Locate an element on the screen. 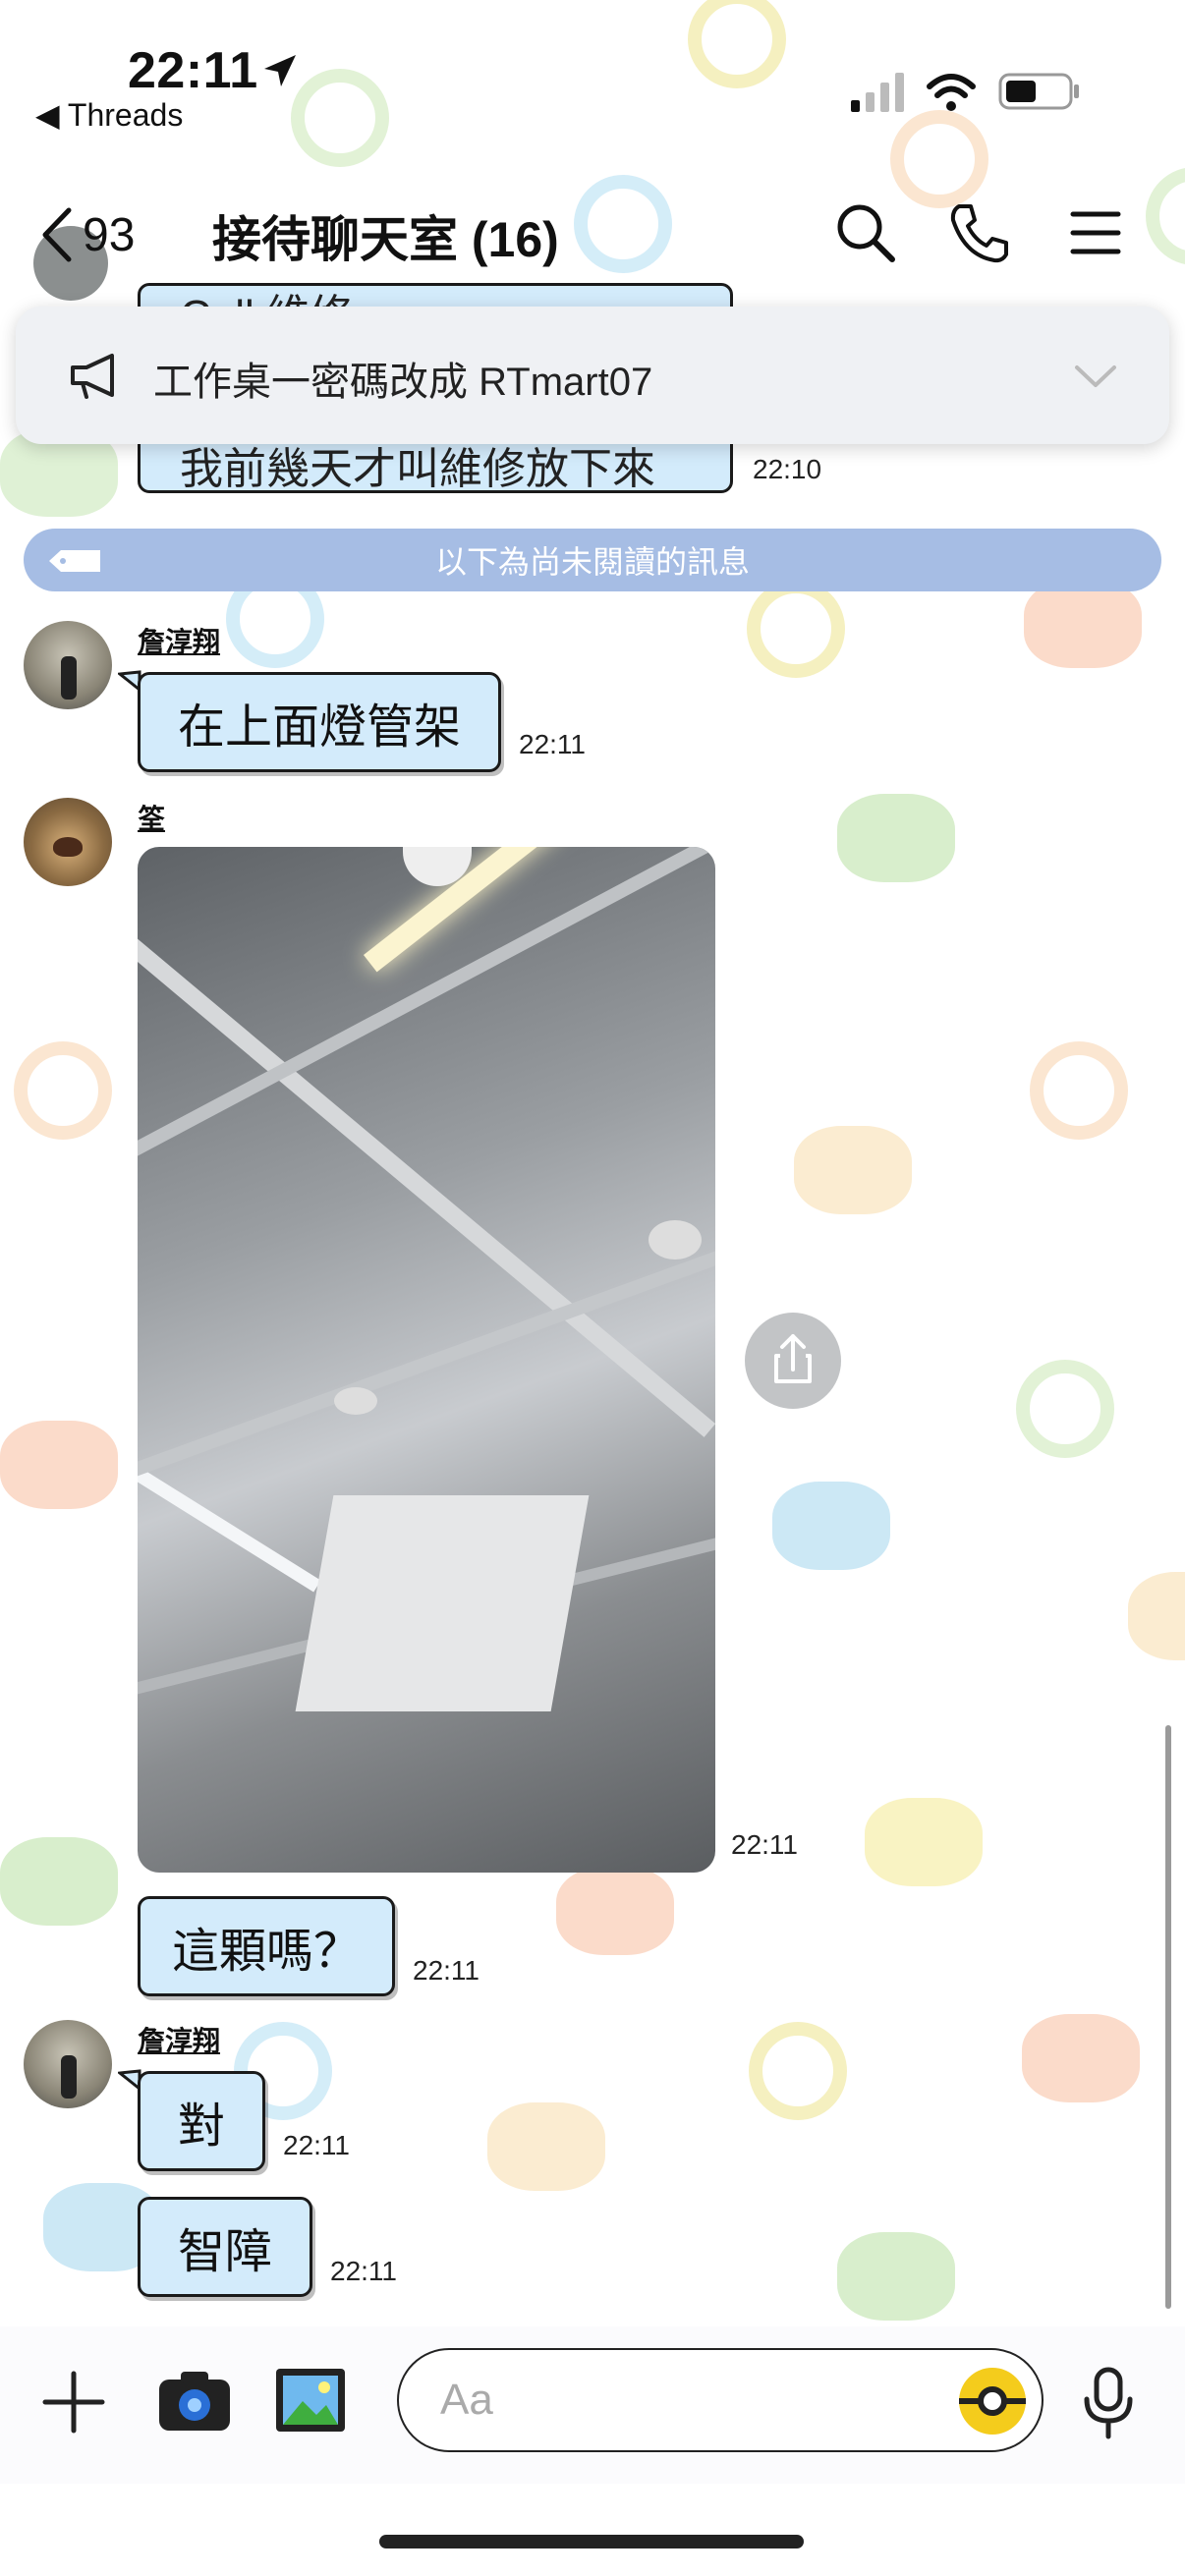  message-input-placeholder: Aa is located at coordinates (467, 2400).